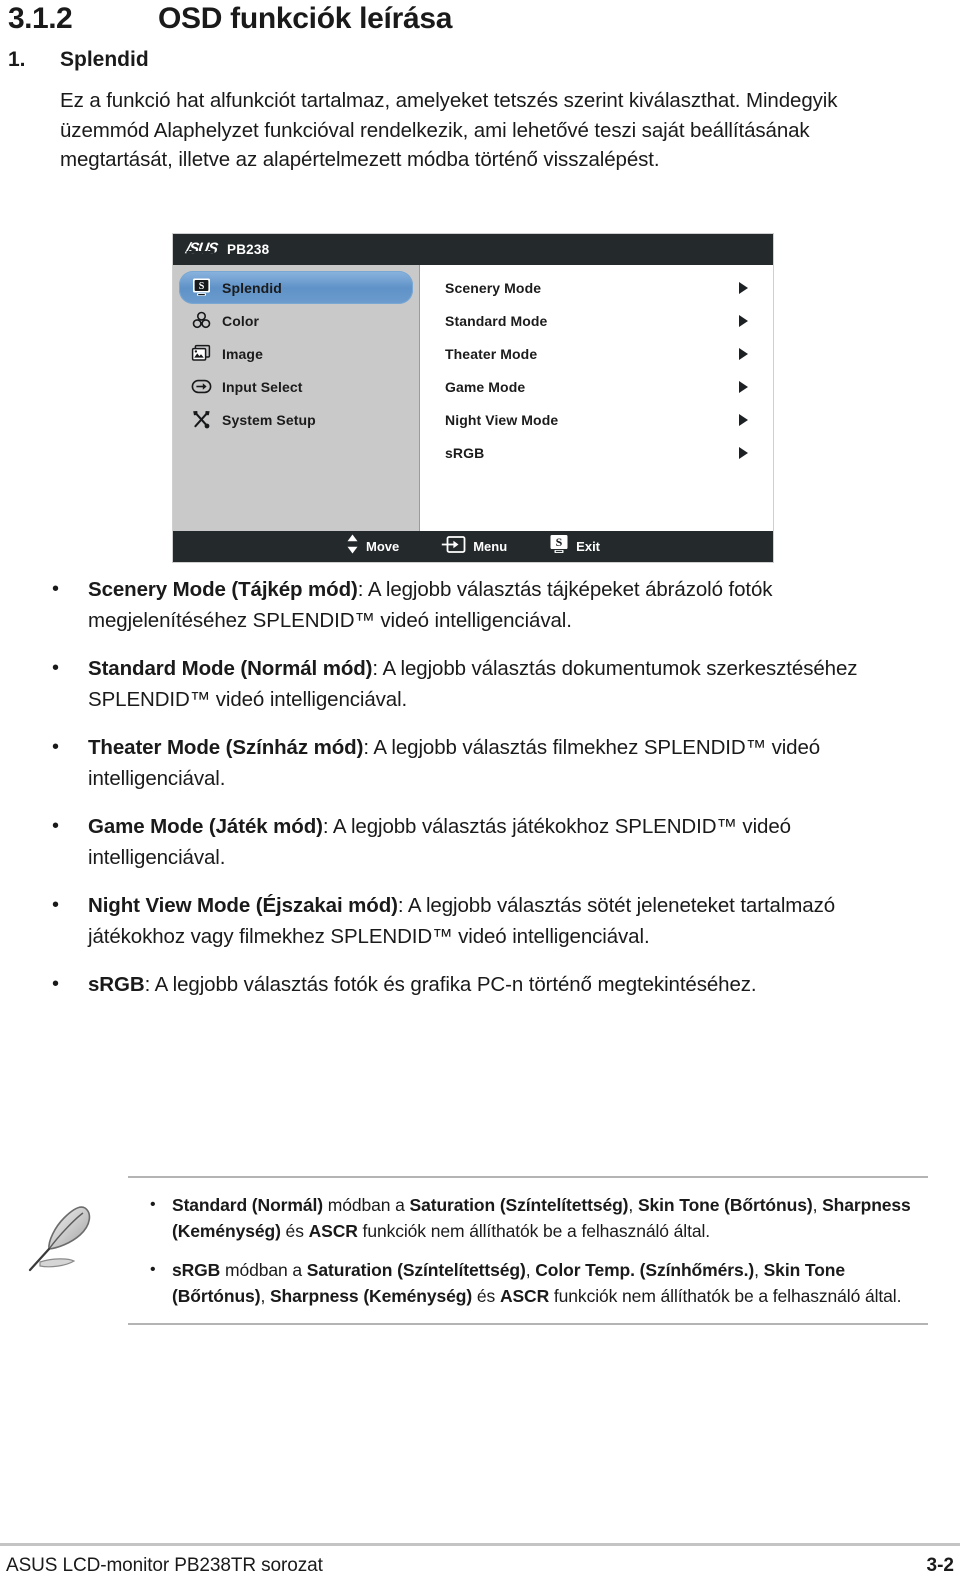 The height and width of the screenshot is (1588, 960). What do you see at coordinates (252, 287) in the screenshot?
I see `osd-sidebar-label: Splendid` at bounding box center [252, 287].